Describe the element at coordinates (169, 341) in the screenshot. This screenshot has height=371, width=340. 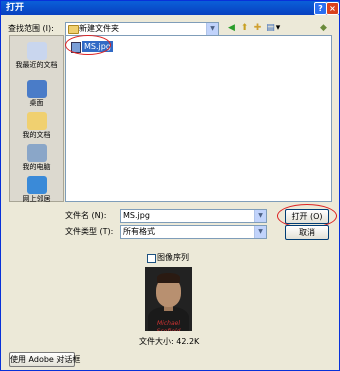
I see `file-size-label: 文件大小: 42.2K` at that location.